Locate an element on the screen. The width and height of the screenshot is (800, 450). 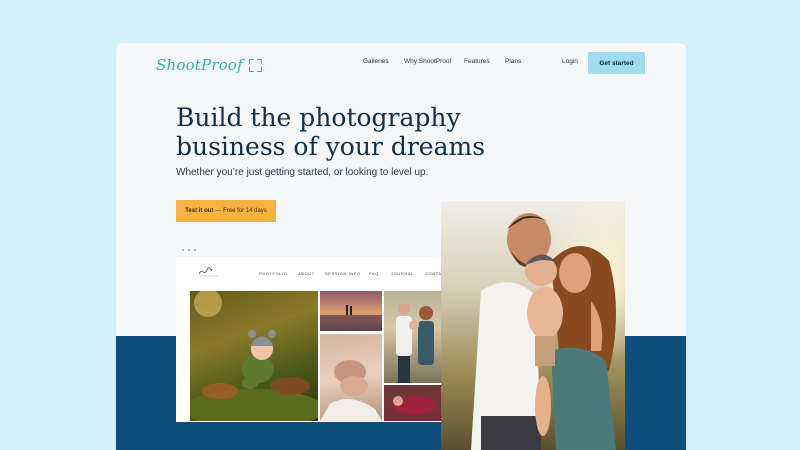
free-trial-button: Test it out — Free for 14 days is located at coordinates (226, 211).